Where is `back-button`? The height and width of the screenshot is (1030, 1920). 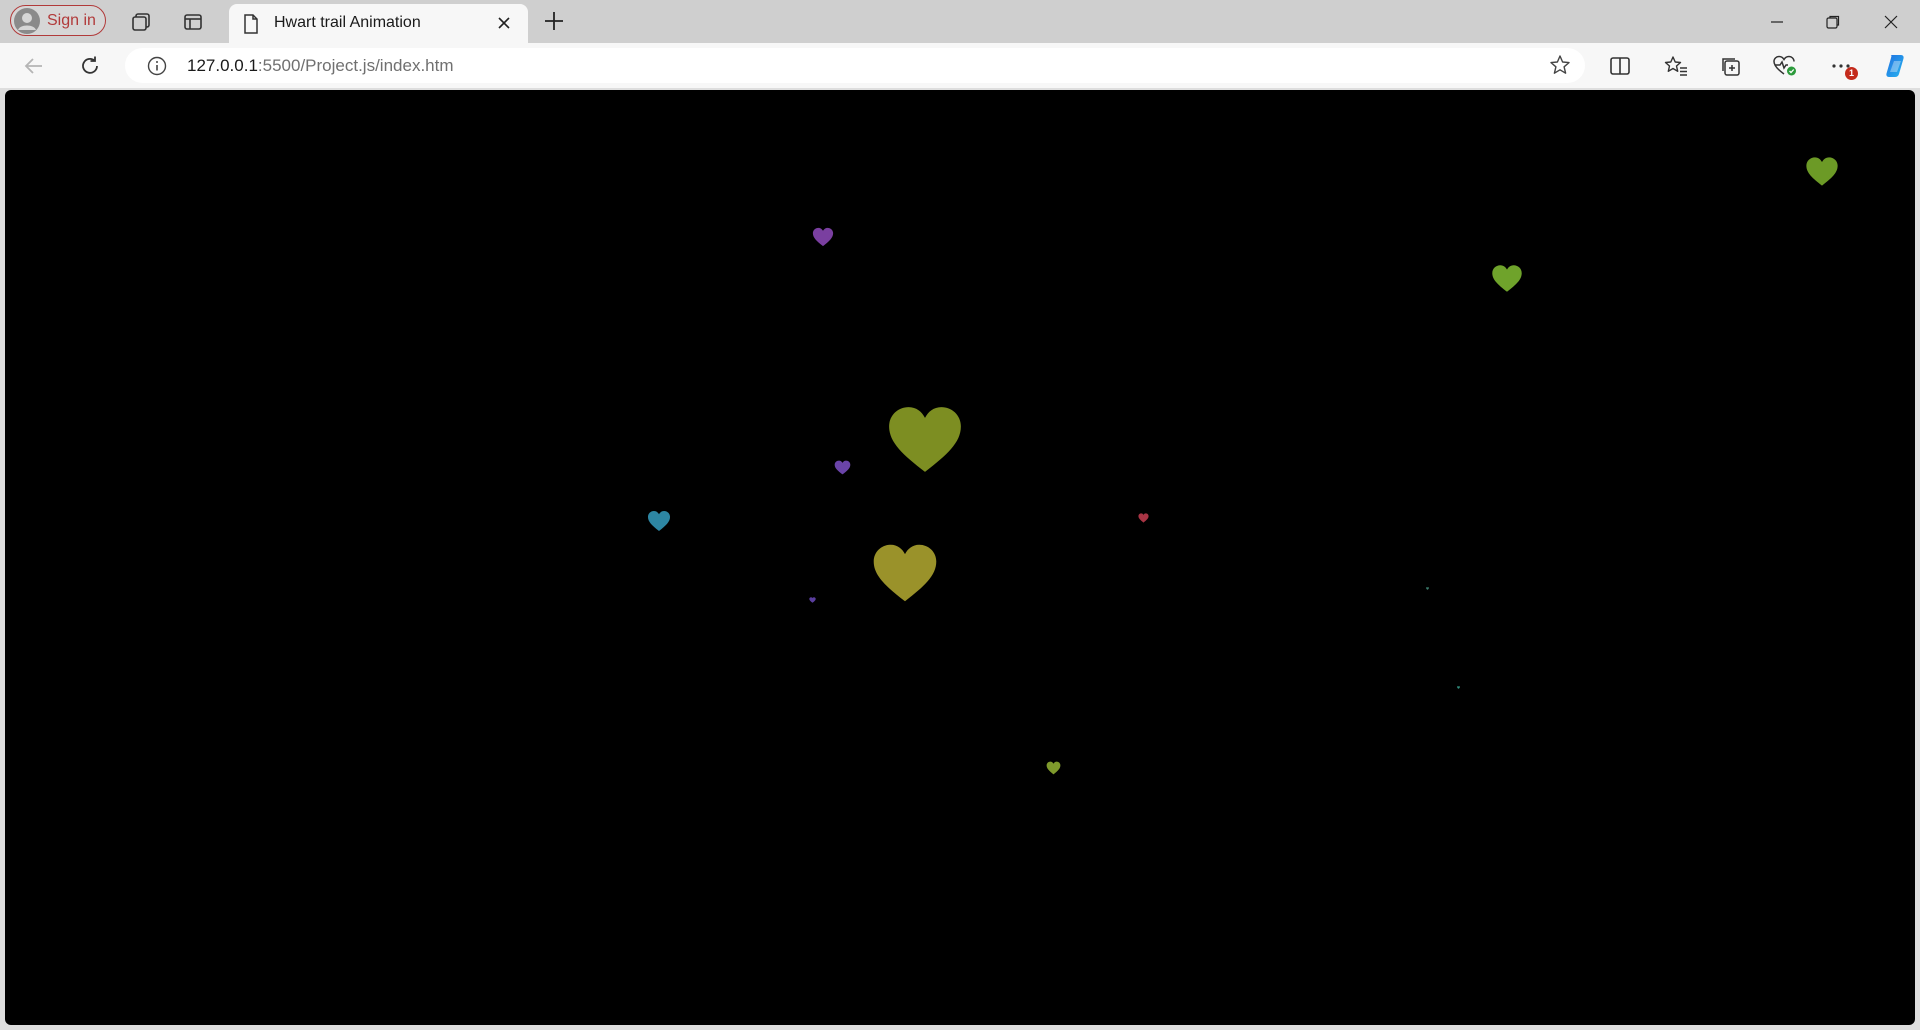 back-button is located at coordinates (34, 66).